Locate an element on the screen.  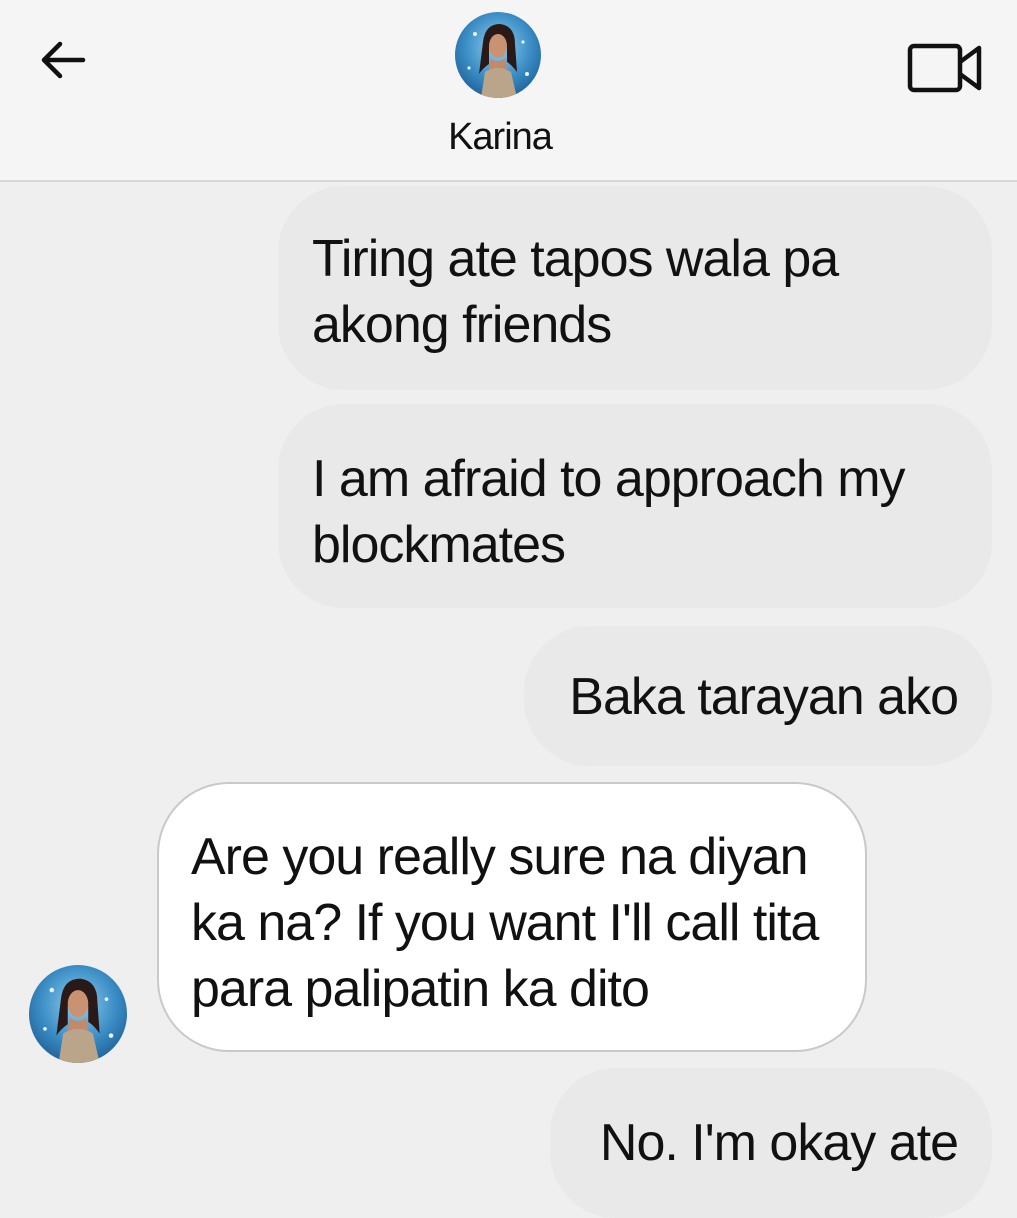
back-button is located at coordinates (62, 60).